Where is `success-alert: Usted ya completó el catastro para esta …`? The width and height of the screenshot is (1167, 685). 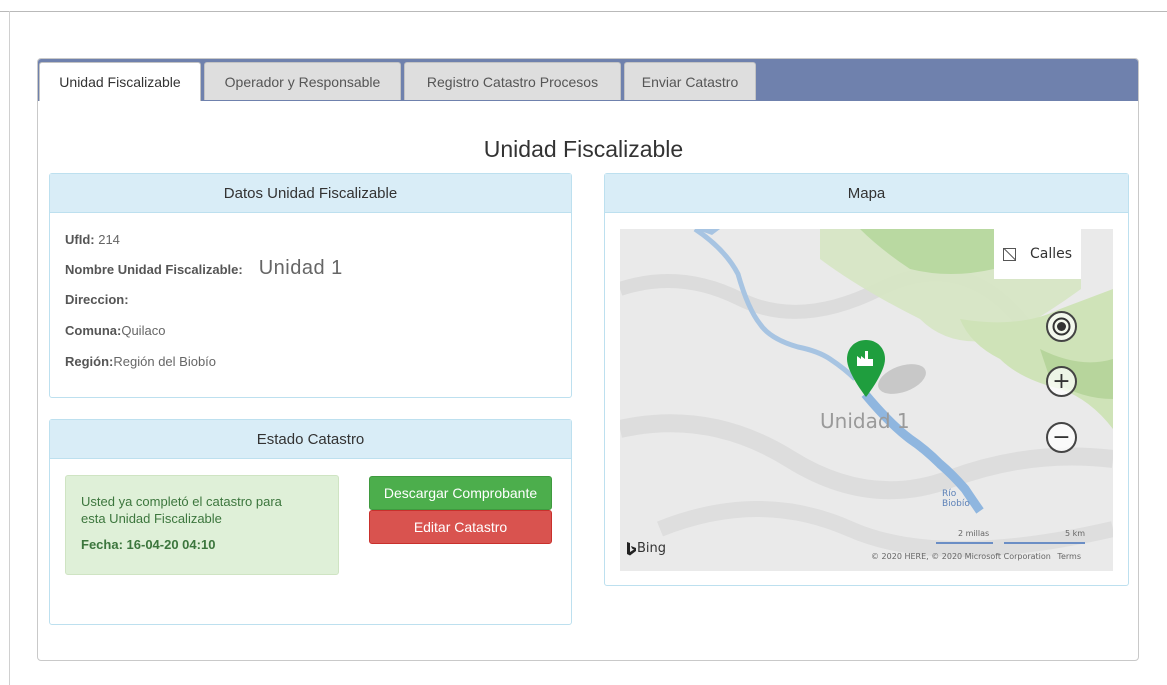 success-alert: Usted ya completó el catastro para esta … is located at coordinates (202, 525).